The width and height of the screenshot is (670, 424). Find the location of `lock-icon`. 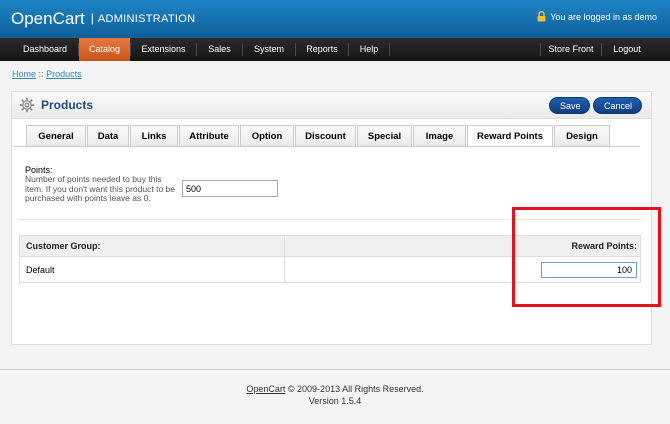

lock-icon is located at coordinates (541, 16).